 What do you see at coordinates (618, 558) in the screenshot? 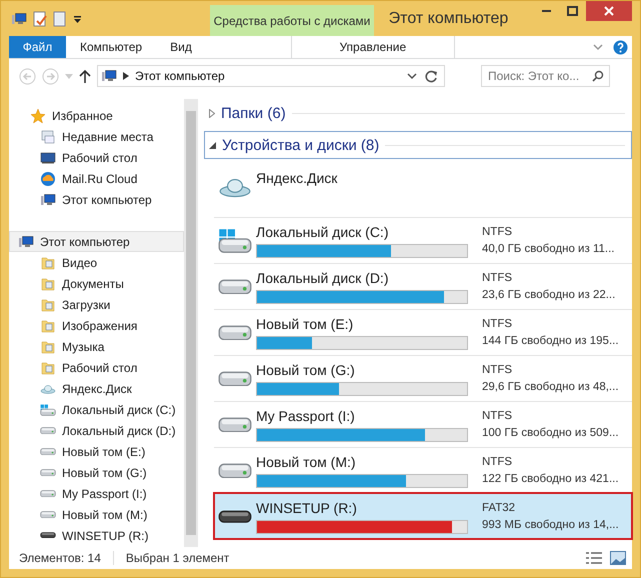
I see `tiles-view-icon` at bounding box center [618, 558].